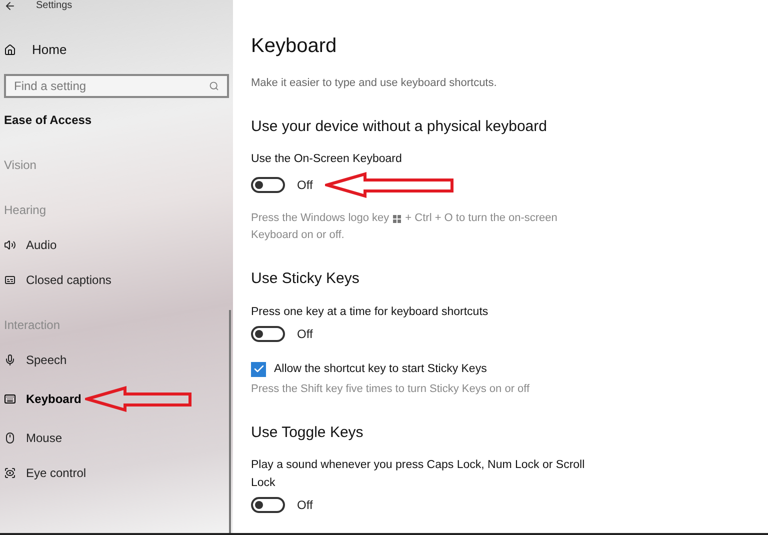 This screenshot has width=768, height=535. I want to click on page-title: Keyboard, so click(294, 46).